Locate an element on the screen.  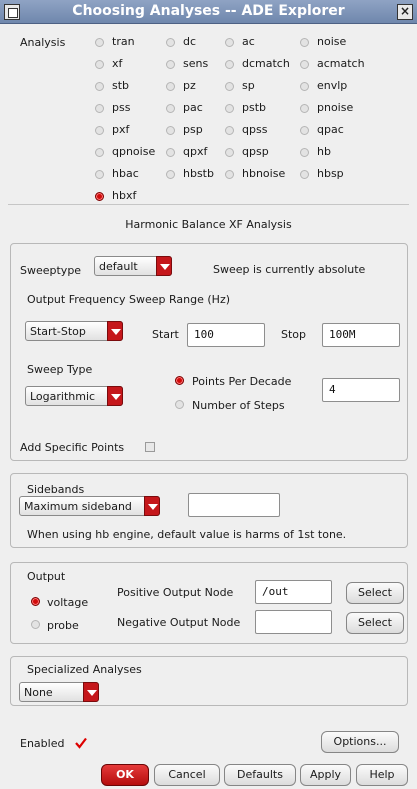
analysis-option-label: pss is located at coordinates (121, 107).